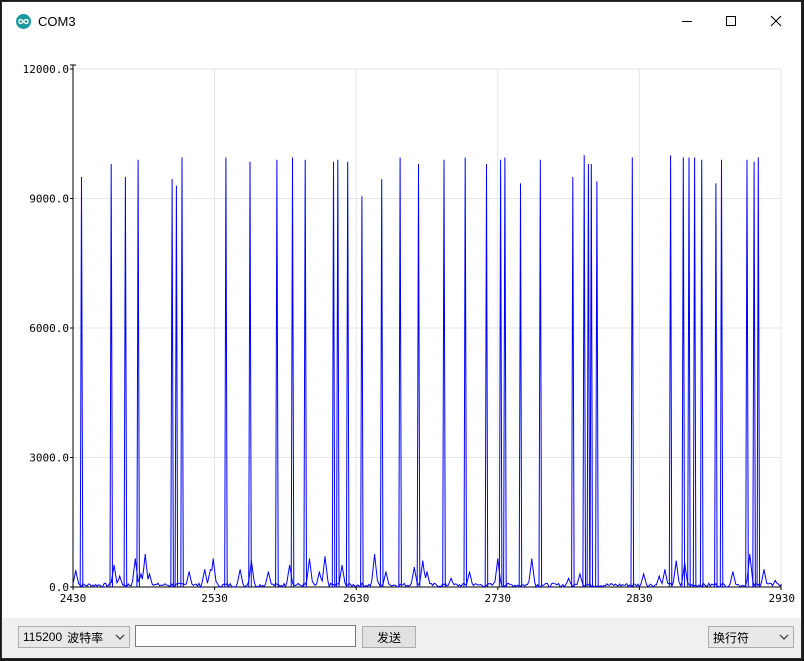  I want to click on close-button, so click(776, 21).